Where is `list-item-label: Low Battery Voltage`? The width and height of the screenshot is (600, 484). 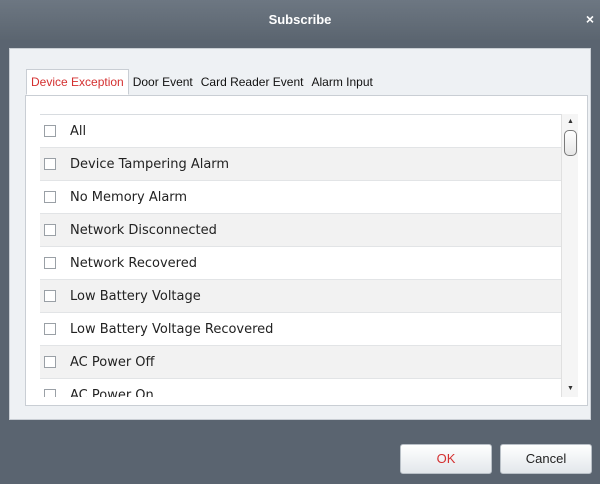
list-item-label: Low Battery Voltage is located at coordinates (135, 296).